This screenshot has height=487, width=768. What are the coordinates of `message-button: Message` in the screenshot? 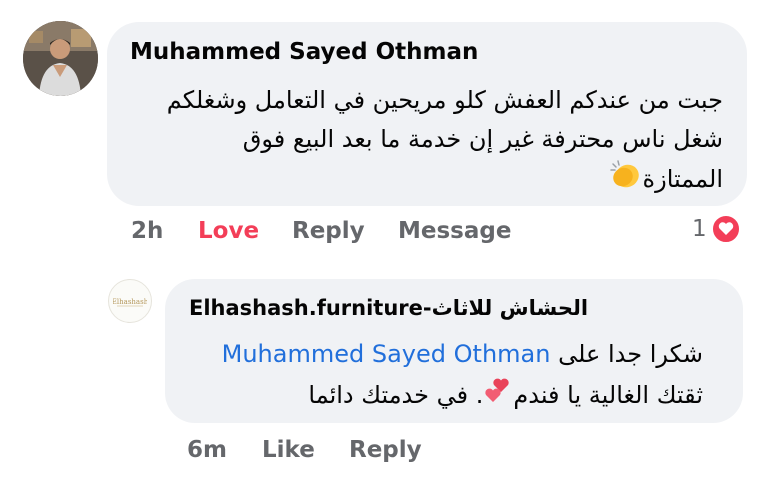 It's located at (454, 231).